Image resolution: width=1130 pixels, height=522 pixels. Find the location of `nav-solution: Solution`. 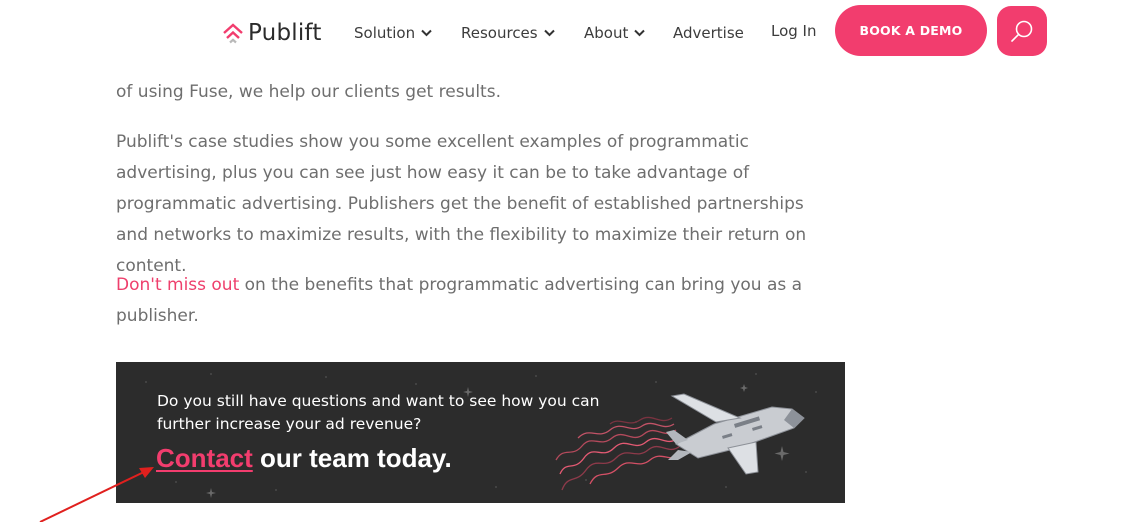

nav-solution: Solution is located at coordinates (393, 33).